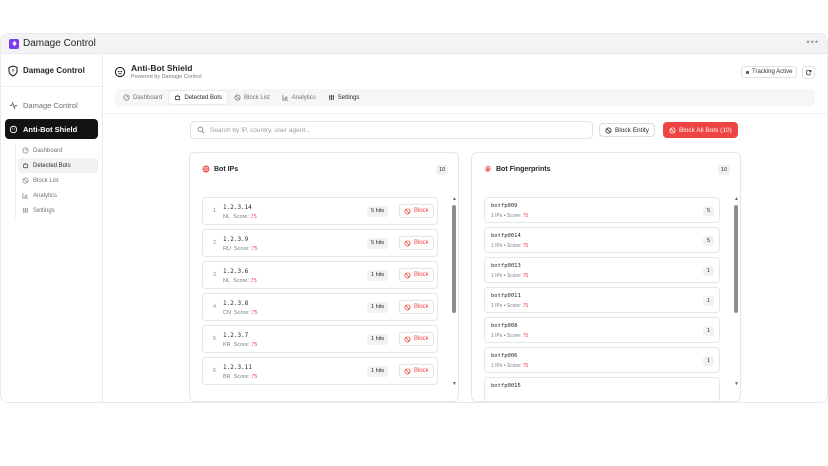 The height and width of the screenshot is (466, 828). Describe the element at coordinates (378, 211) in the screenshot. I see `hits-badge: 5 hits` at that location.